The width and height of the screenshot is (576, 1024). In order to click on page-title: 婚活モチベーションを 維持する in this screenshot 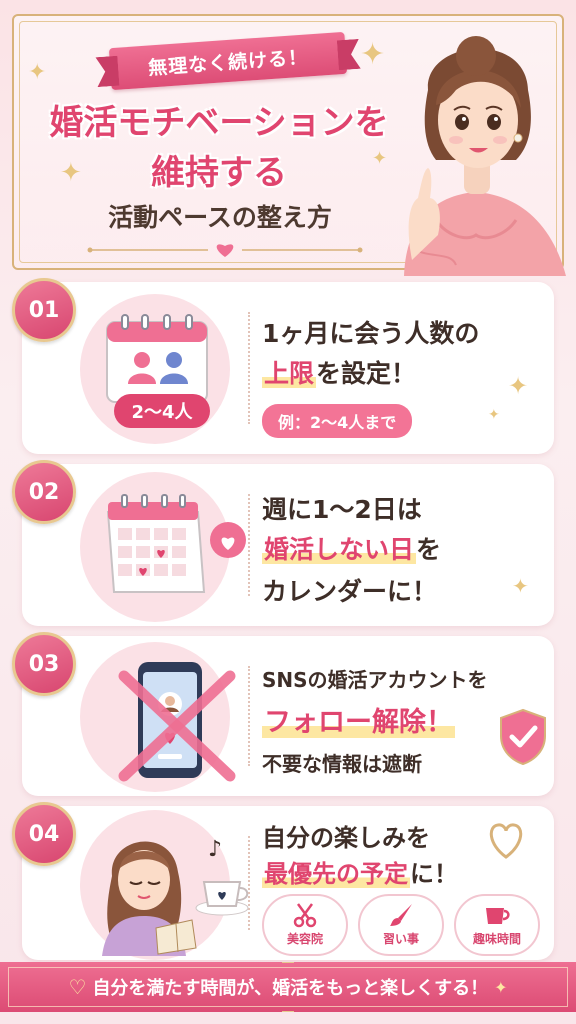, I will do `click(219, 148)`.